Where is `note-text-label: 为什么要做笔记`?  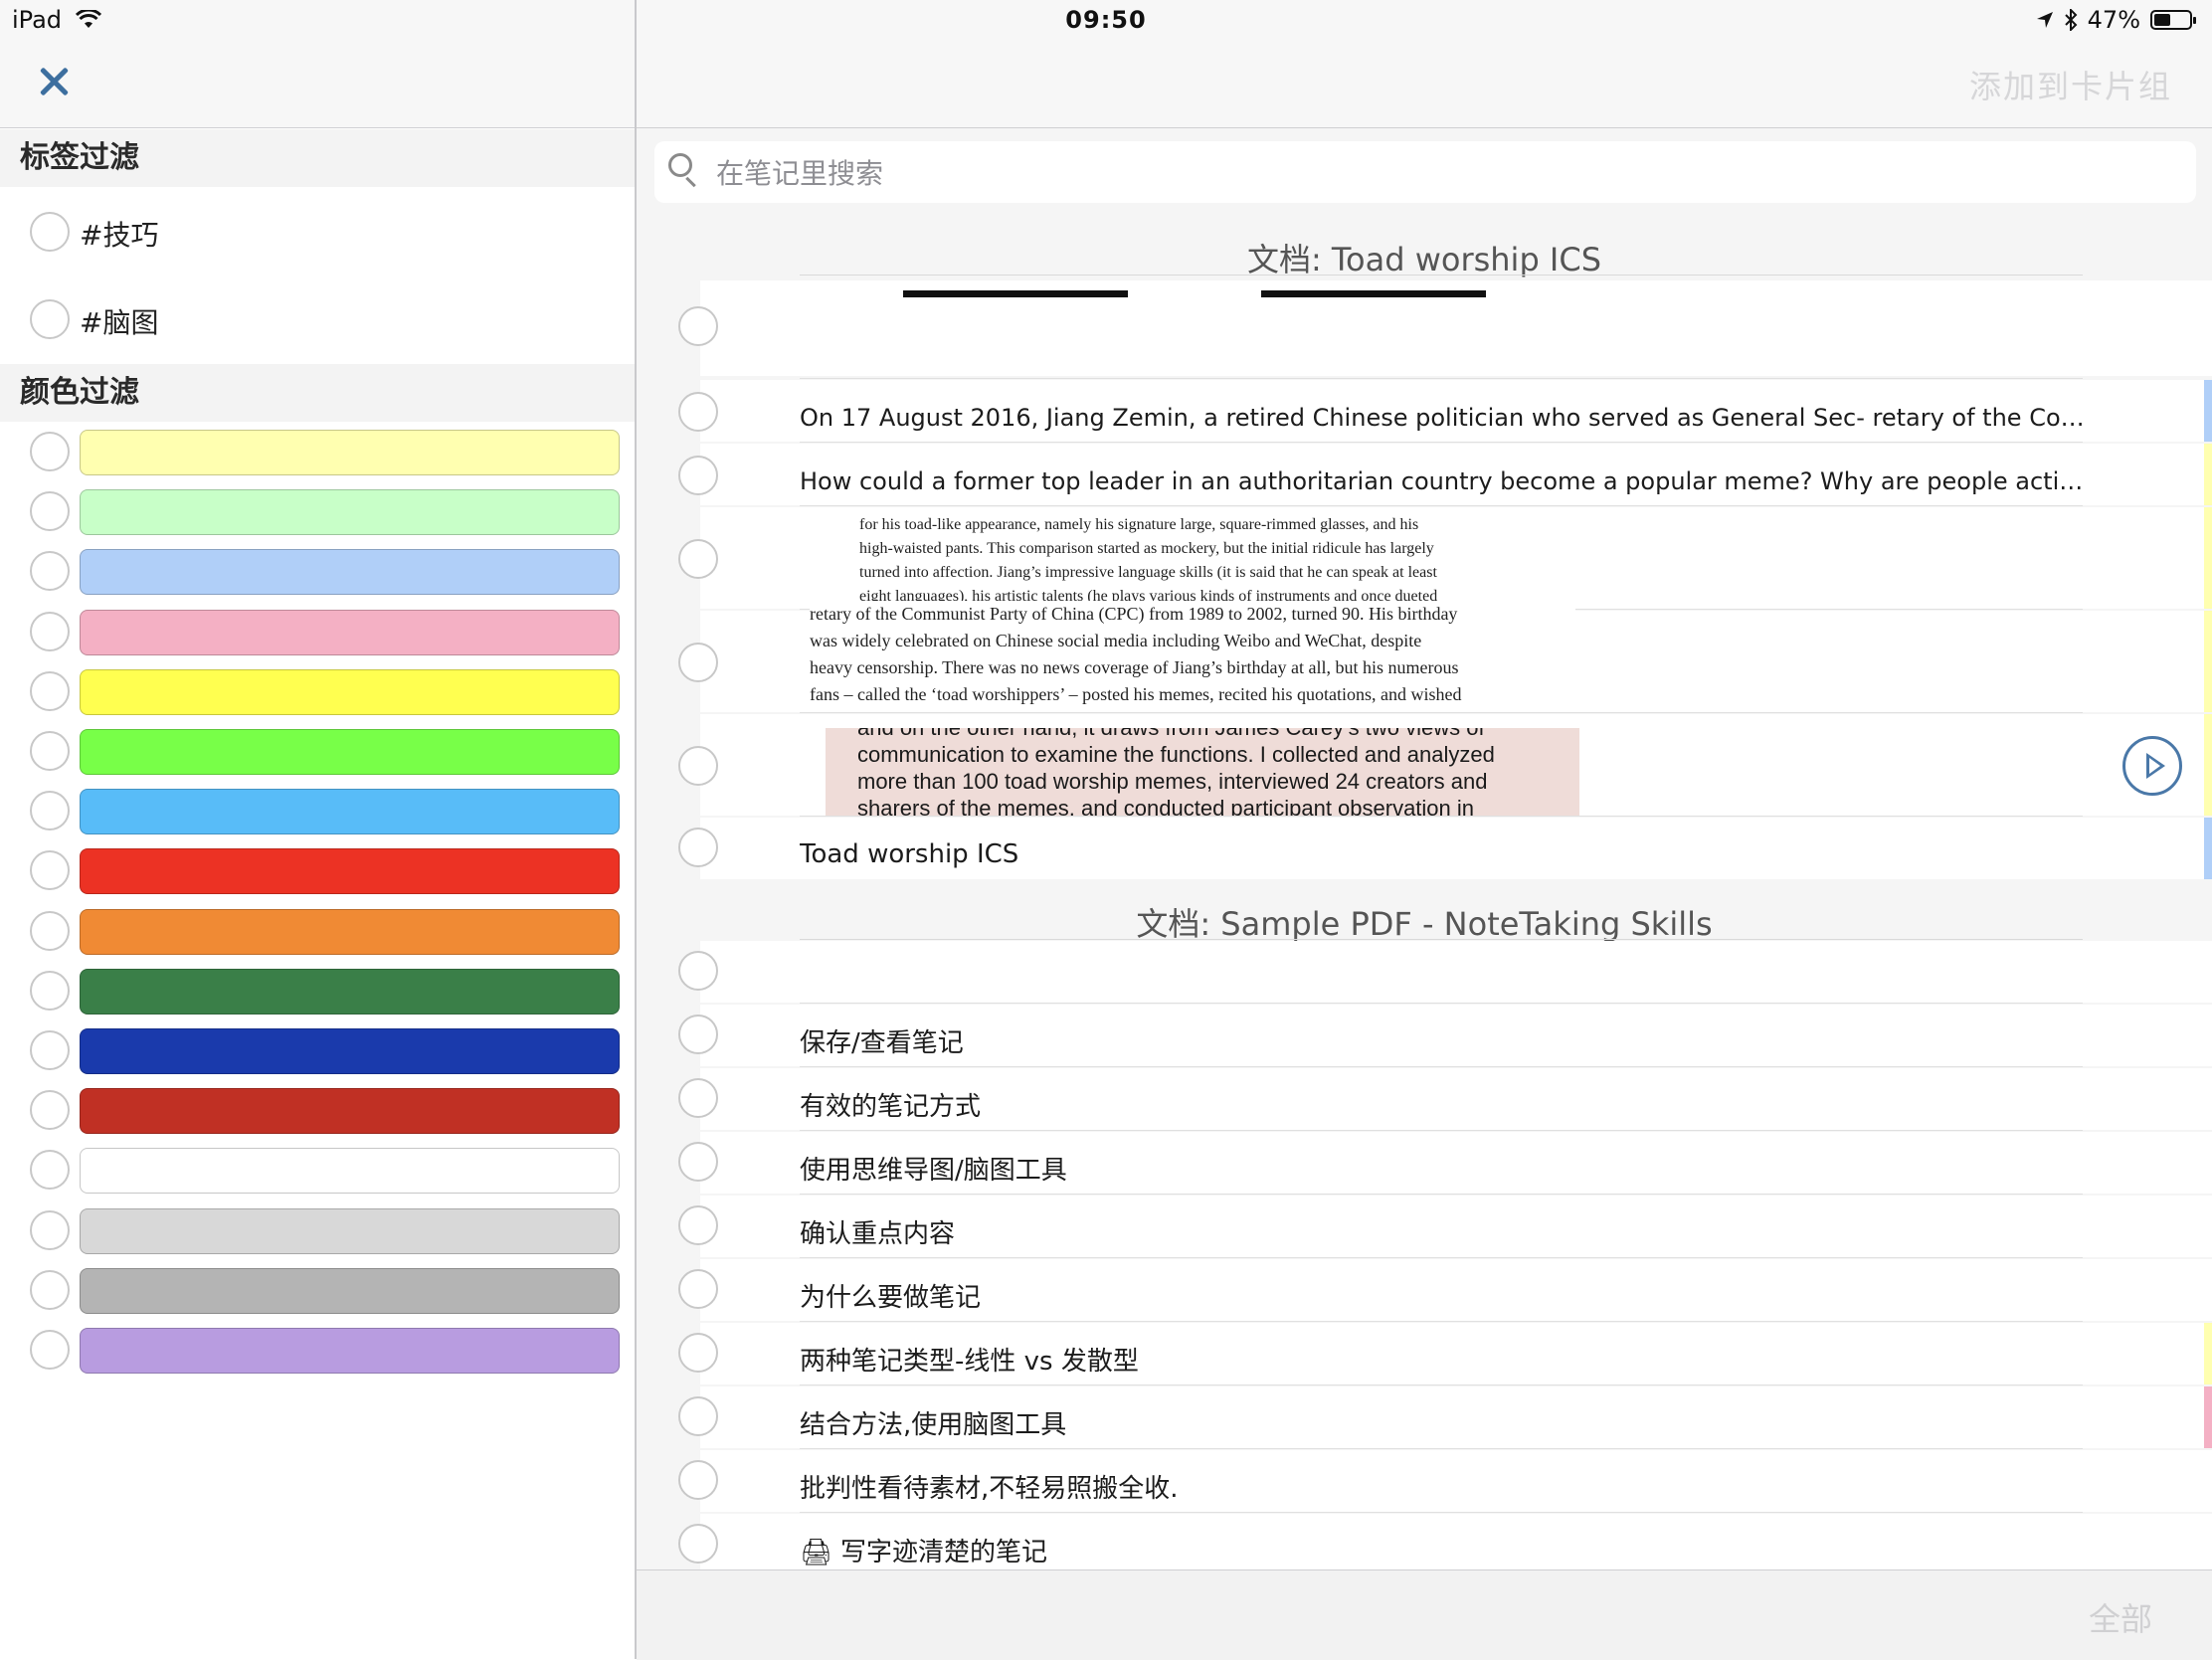
note-text-label: 为什么要做笔记 is located at coordinates (891, 1298).